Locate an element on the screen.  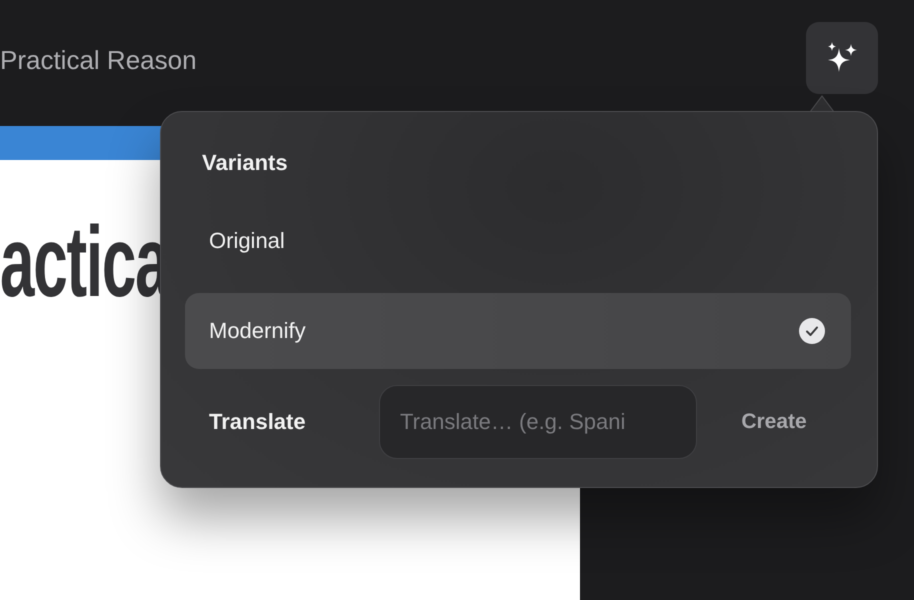
variant-option: Original is located at coordinates (518, 241).